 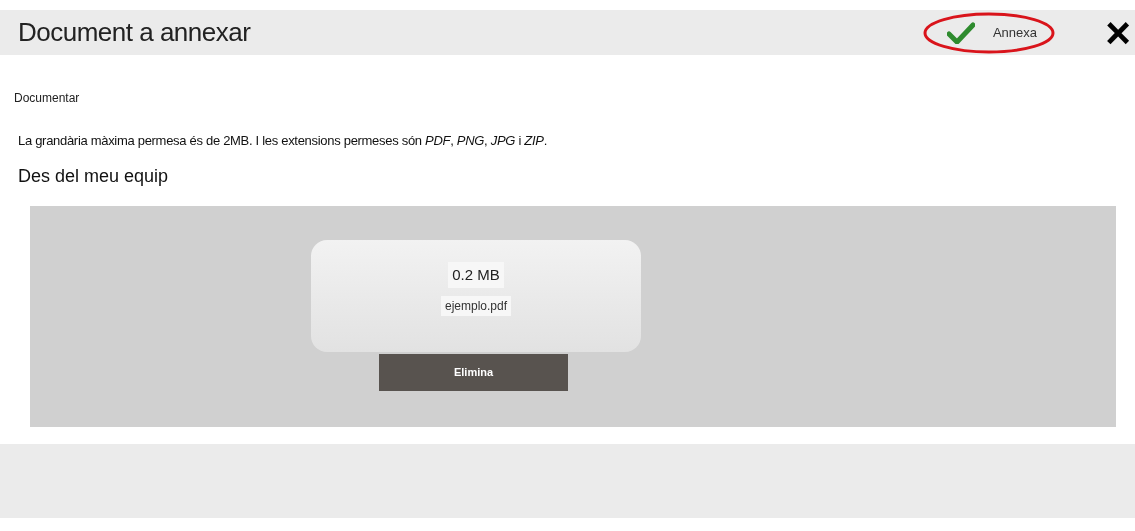 I want to click on close-button: ×, so click(x=1118, y=32).